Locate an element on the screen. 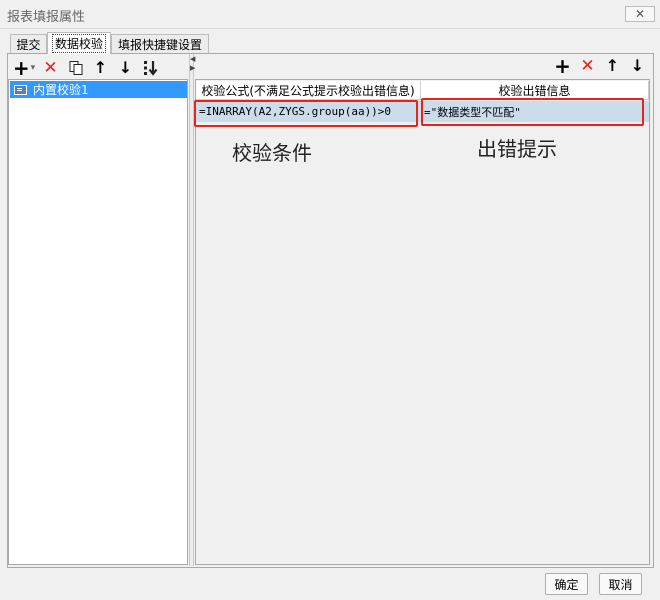  column-header-message-label: 校验出错信息 is located at coordinates (534, 90).